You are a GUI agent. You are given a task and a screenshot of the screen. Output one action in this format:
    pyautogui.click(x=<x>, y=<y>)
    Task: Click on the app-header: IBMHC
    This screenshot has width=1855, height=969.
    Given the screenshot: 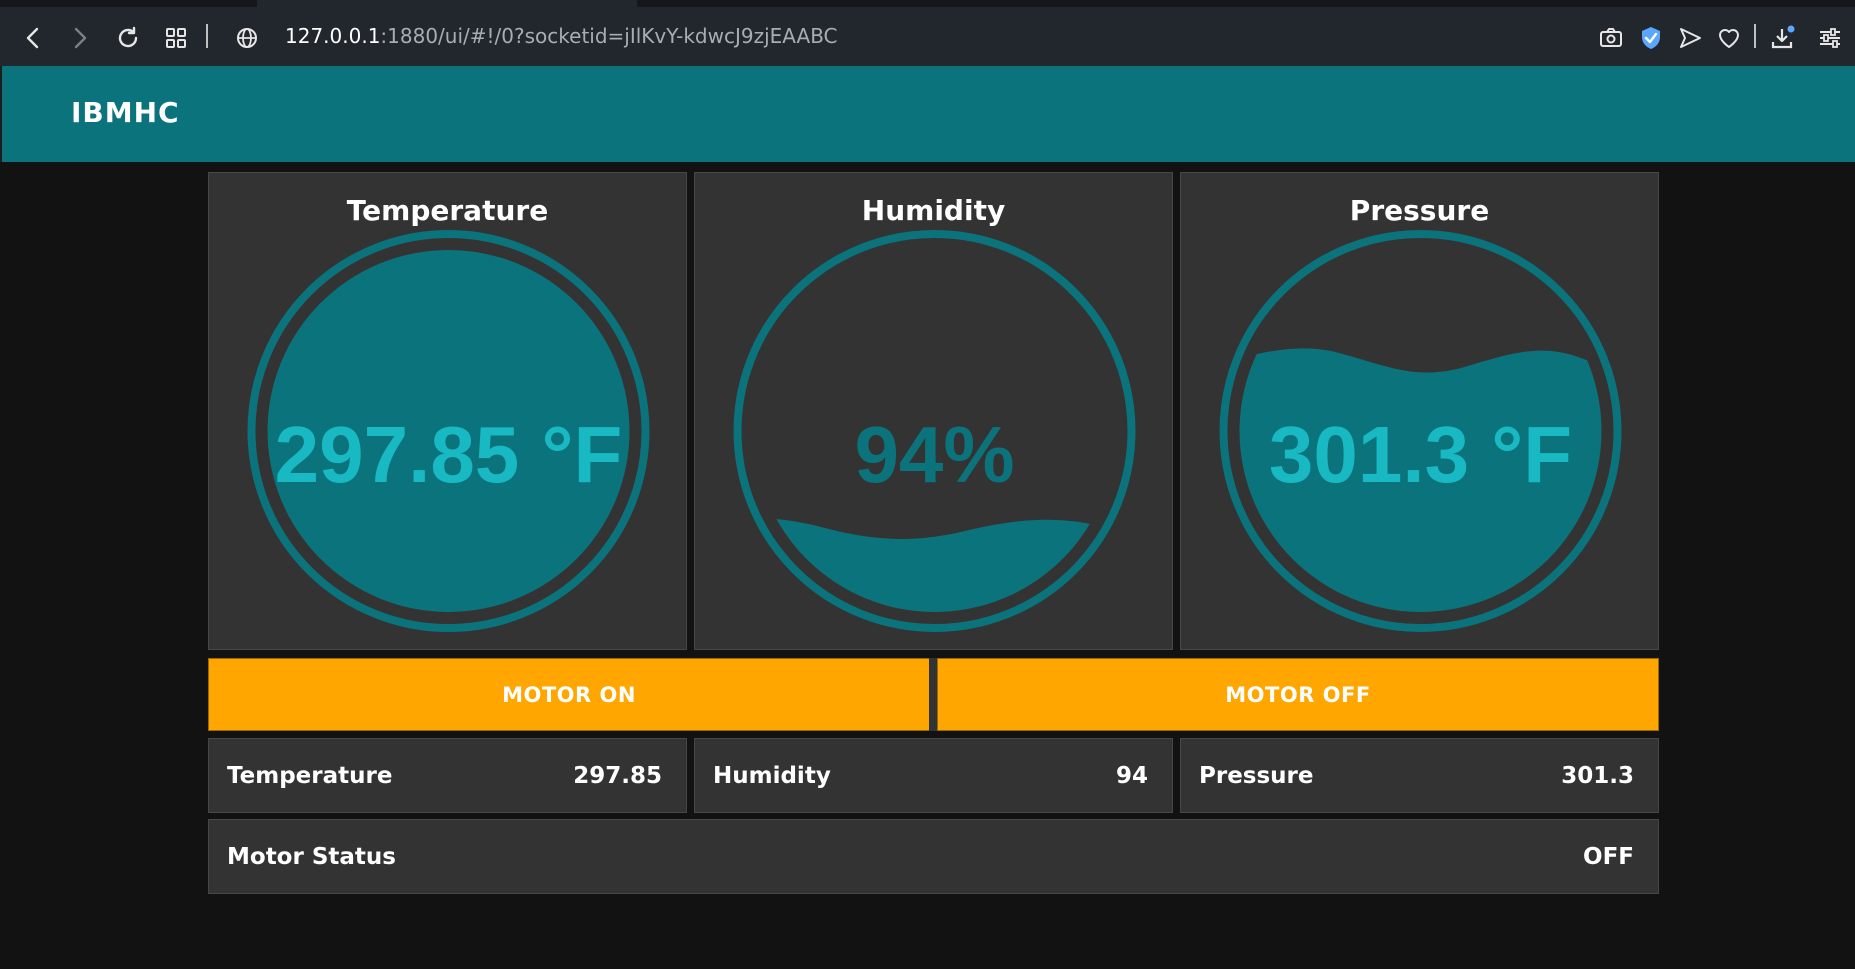 What is the action you would take?
    pyautogui.click(x=928, y=114)
    